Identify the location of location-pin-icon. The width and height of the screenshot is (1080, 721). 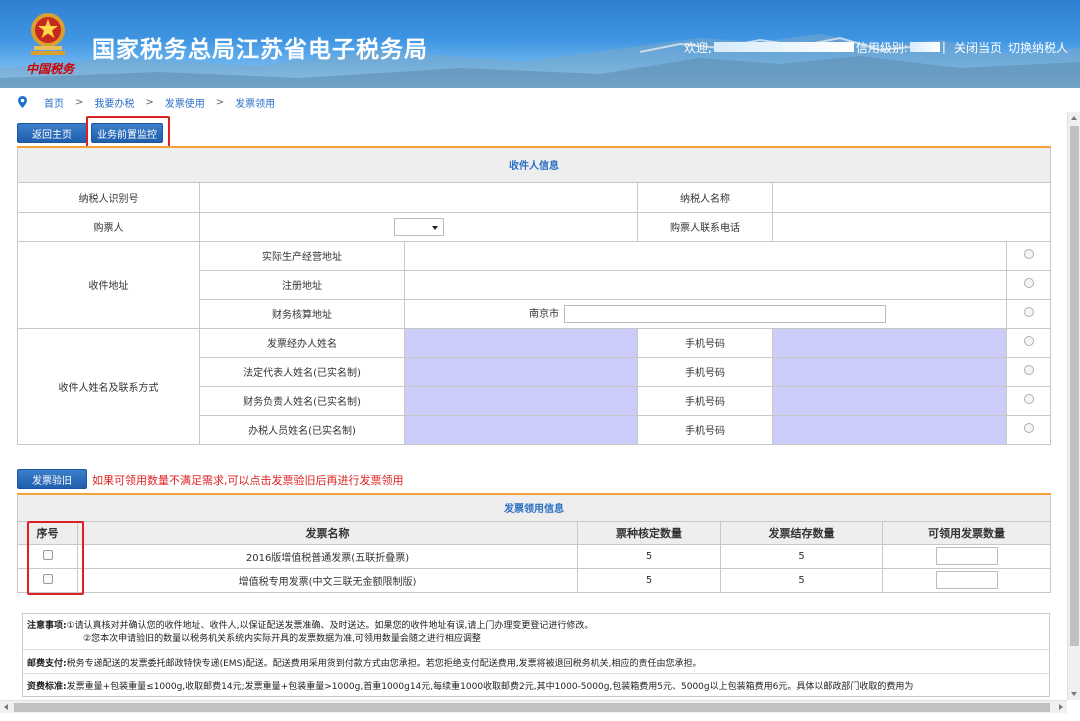
(22, 102).